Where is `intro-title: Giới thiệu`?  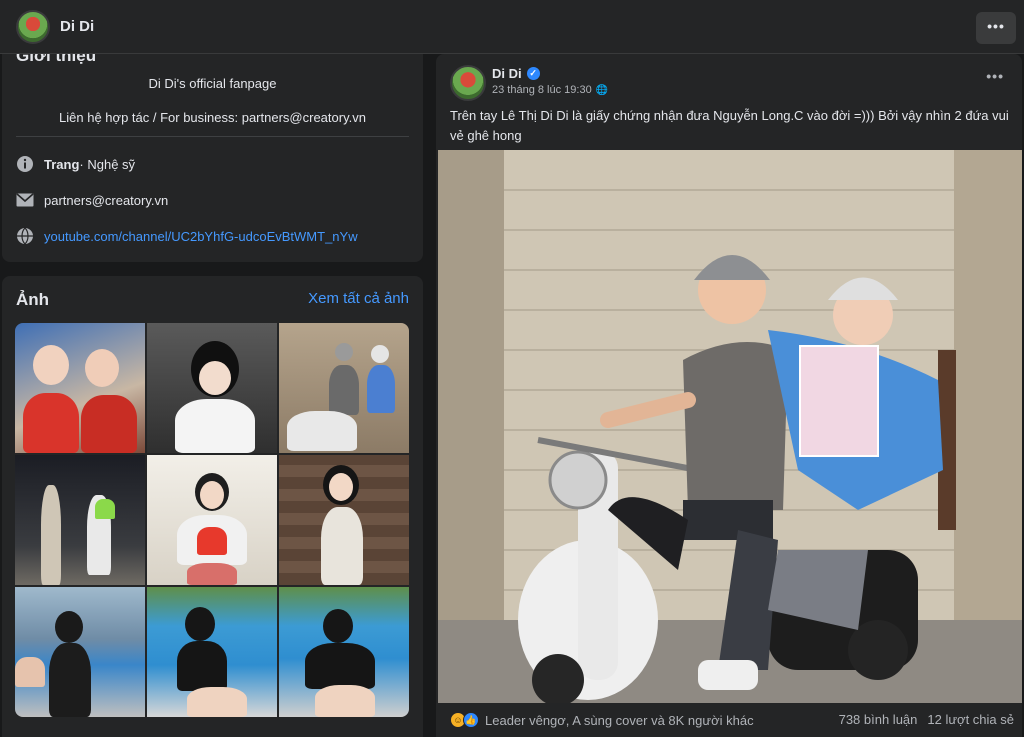
intro-title: Giới thiệu is located at coordinates (56, 59).